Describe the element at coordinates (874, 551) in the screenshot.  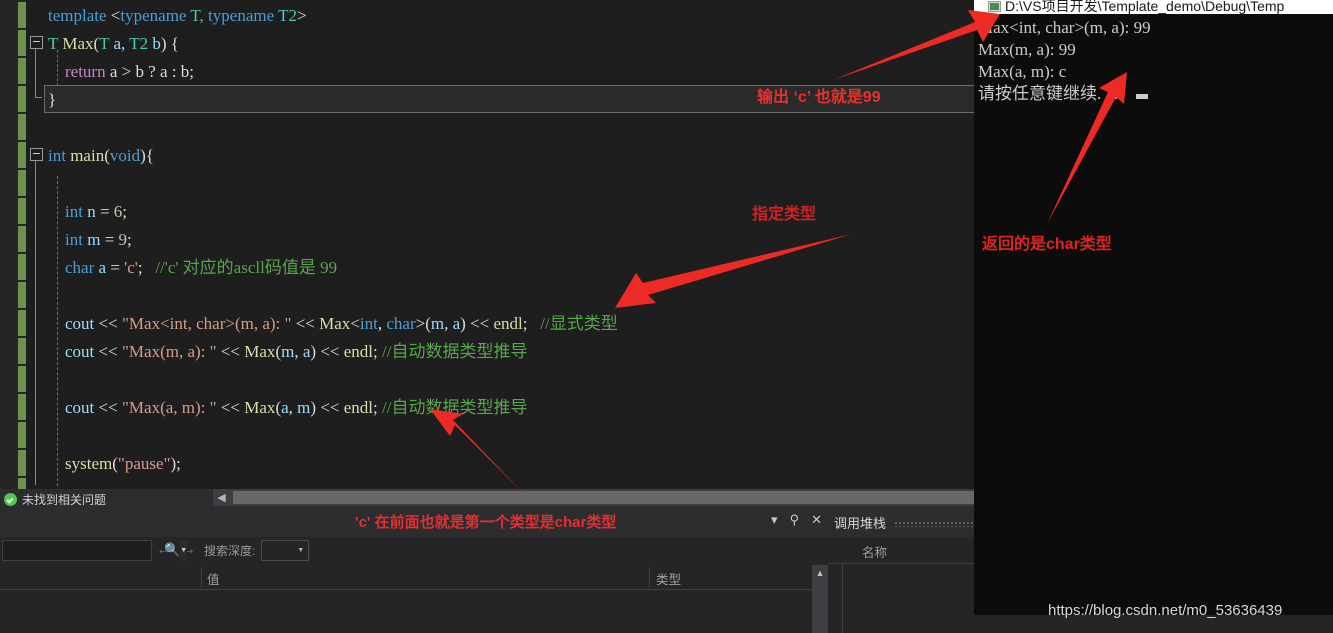
I see `column-header-name: 名称` at that location.